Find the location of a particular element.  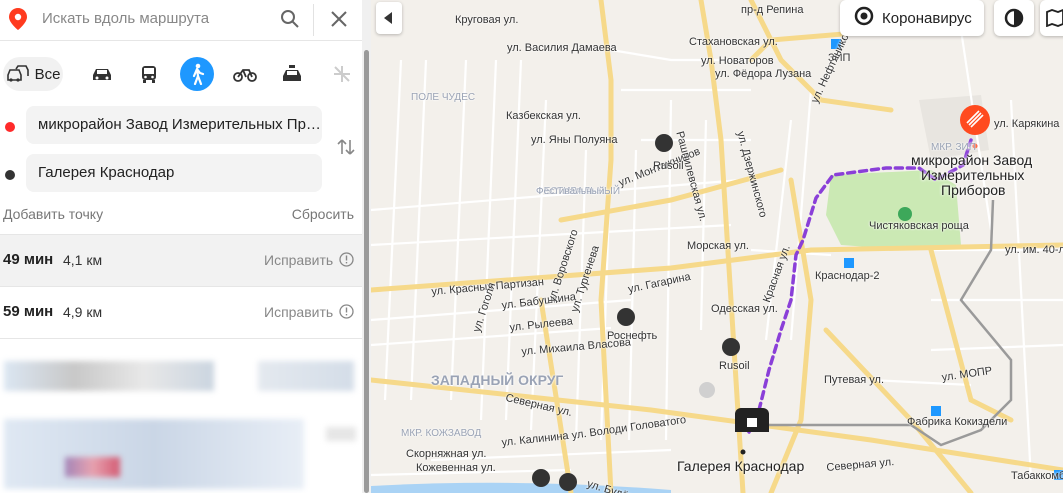

location-pin-icon is located at coordinates (18, 19).